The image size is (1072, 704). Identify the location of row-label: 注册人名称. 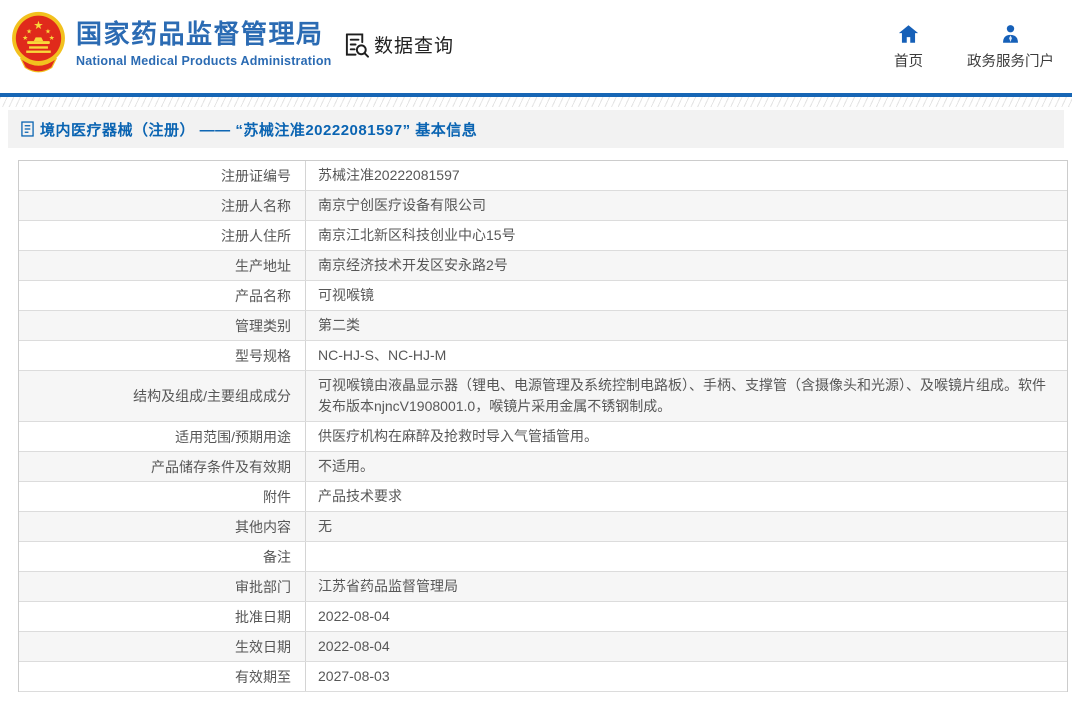
(162, 205).